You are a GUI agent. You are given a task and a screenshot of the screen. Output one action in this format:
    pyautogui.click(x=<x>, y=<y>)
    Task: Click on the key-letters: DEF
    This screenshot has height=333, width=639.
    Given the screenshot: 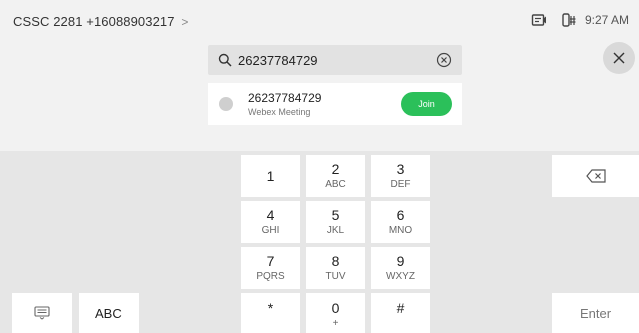 What is the action you would take?
    pyautogui.click(x=400, y=184)
    